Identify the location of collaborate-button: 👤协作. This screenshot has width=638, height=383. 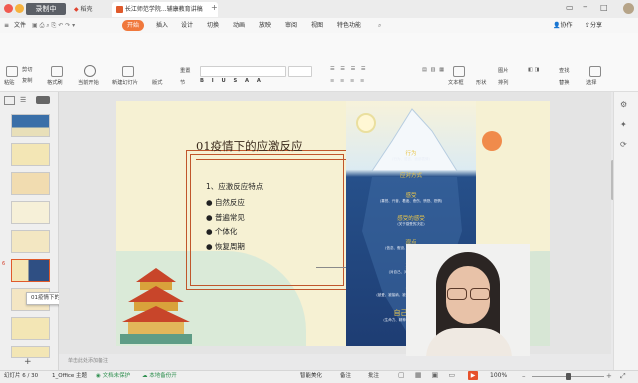
(563, 25).